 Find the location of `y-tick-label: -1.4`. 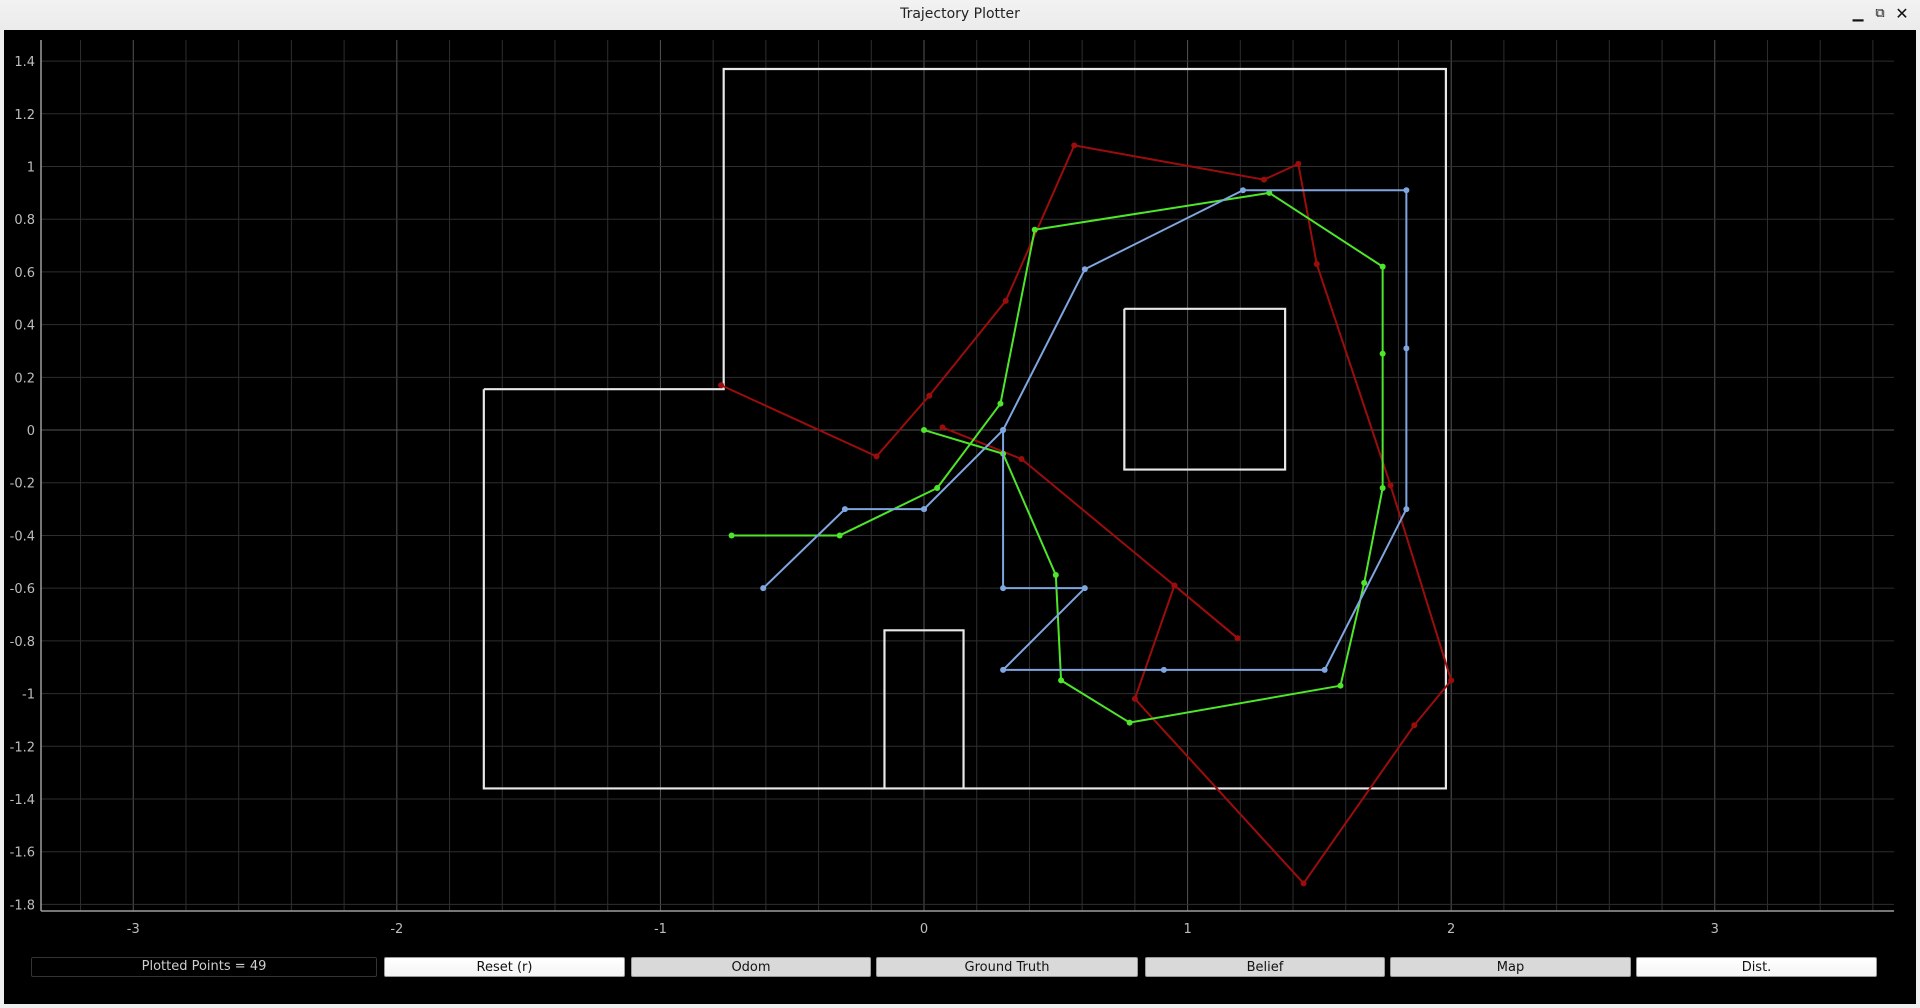

y-tick-label: -1.4 is located at coordinates (22, 800).